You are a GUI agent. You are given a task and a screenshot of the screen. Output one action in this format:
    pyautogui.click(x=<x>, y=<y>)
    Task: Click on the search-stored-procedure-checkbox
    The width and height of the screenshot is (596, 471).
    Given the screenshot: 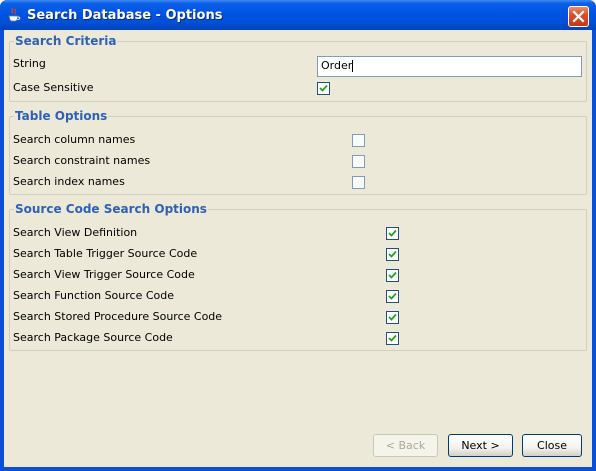 What is the action you would take?
    pyautogui.click(x=392, y=317)
    